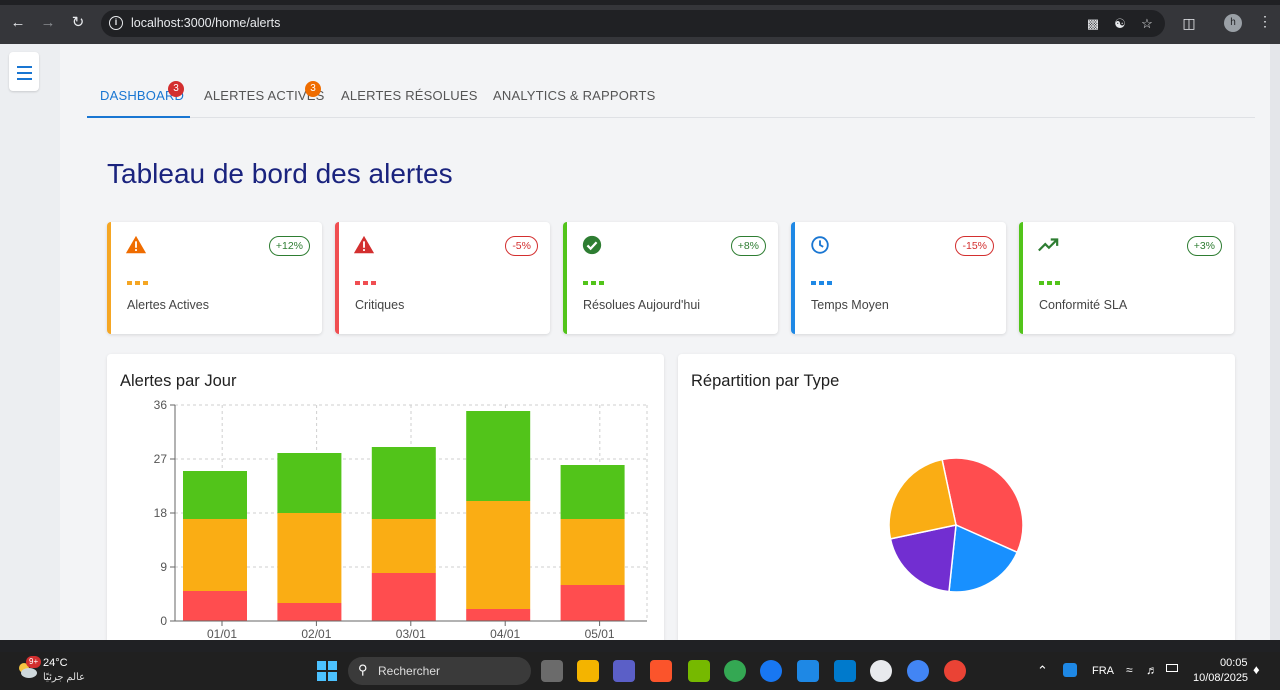 The image size is (1280, 690). Describe the element at coordinates (163, 567) in the screenshot. I see `y-tick-label: 9` at that location.